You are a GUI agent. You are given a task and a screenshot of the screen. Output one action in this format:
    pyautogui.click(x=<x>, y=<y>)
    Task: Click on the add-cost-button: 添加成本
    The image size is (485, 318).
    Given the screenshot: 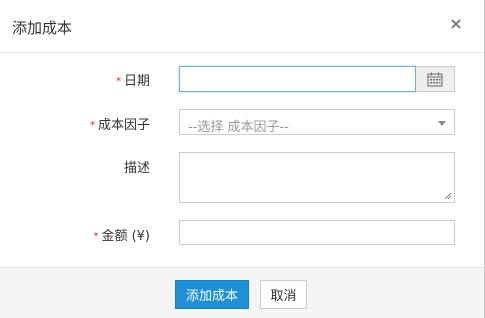 What is the action you would take?
    pyautogui.click(x=212, y=294)
    